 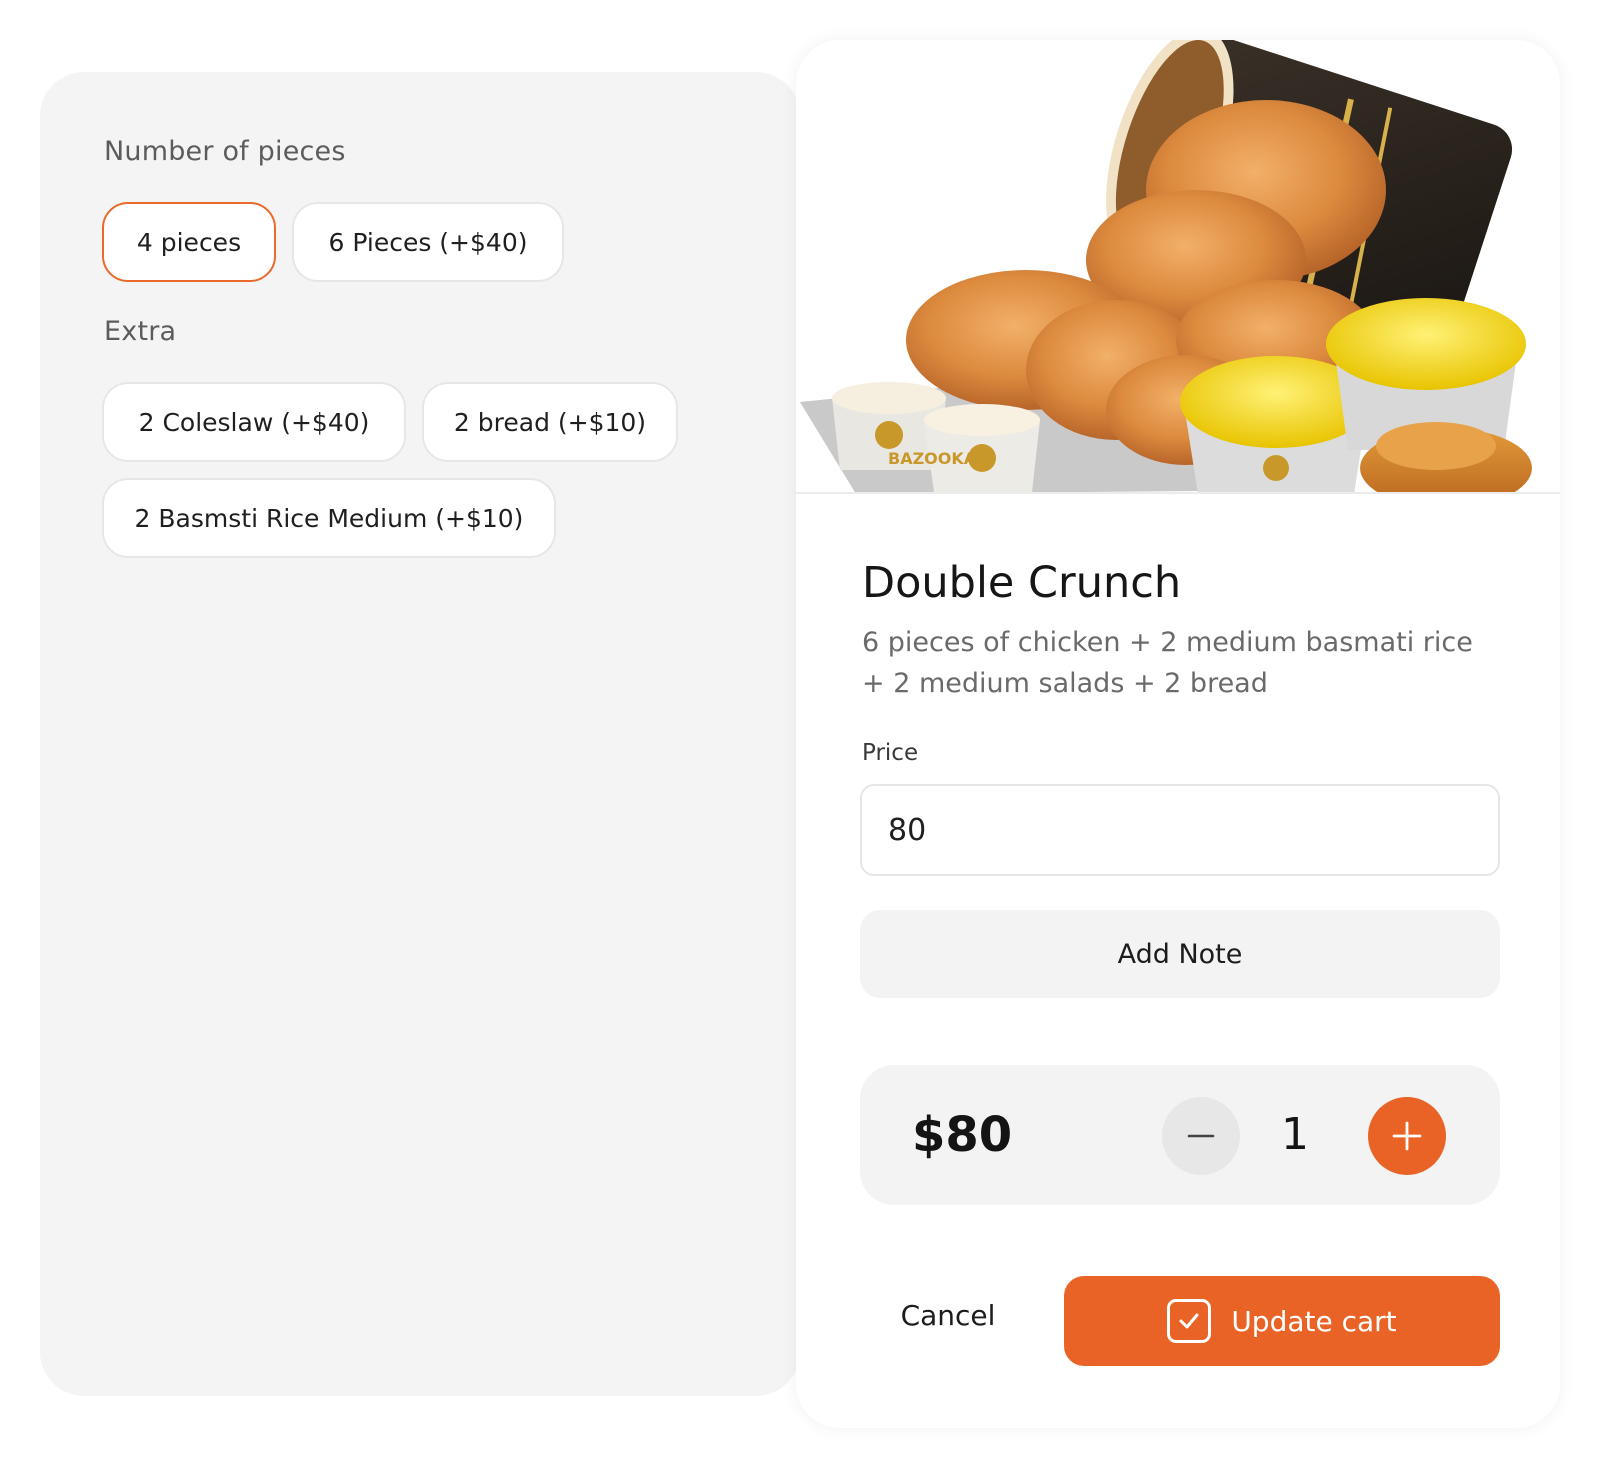 I want to click on total-price: $80, so click(x=962, y=1135).